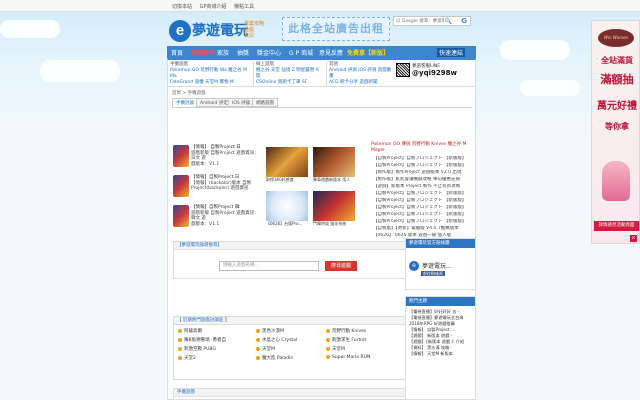 This screenshot has width=640, height=400. What do you see at coordinates (187, 358) in the screenshot?
I see `game-link: 天堂2` at bounding box center [187, 358].